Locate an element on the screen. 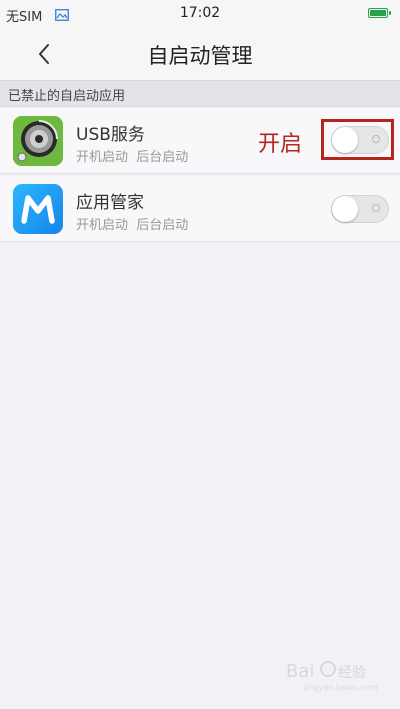 This screenshot has width=400, height=709. annotation-highlight-box is located at coordinates (357, 139).